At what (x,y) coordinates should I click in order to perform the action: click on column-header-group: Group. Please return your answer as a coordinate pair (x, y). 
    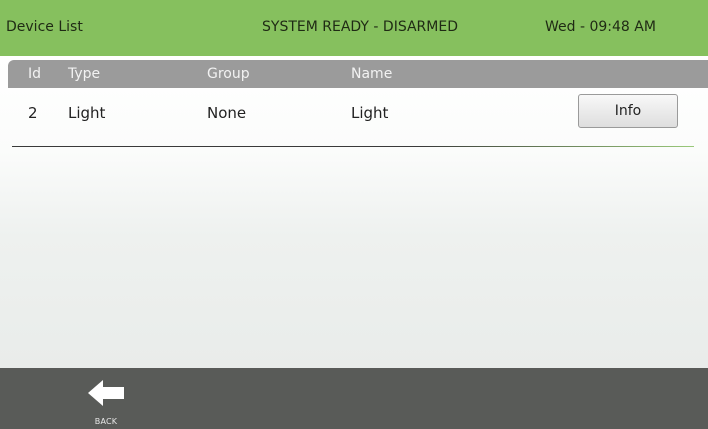
    Looking at the image, I should click on (228, 74).